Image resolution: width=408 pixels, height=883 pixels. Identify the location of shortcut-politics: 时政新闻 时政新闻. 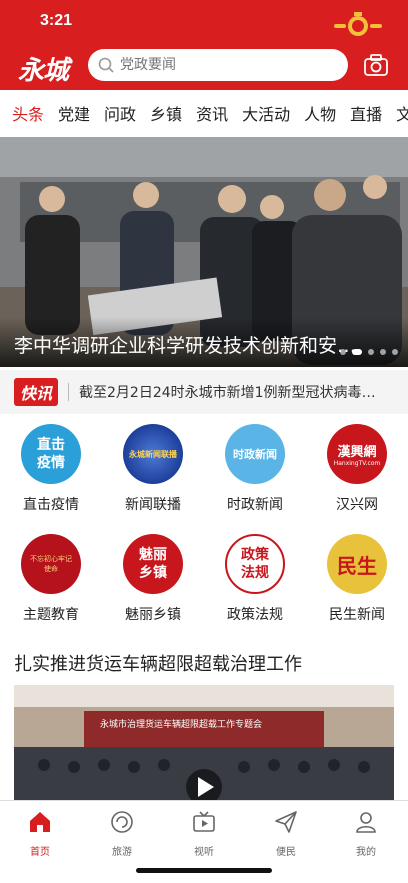
(255, 469).